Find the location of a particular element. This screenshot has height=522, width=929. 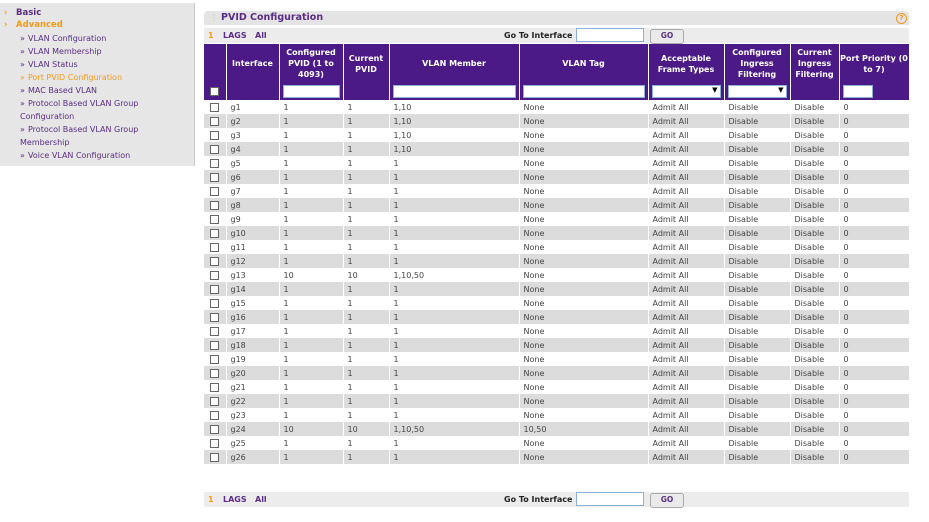

cell-configured-pvid: 1 is located at coordinates (311, 289).